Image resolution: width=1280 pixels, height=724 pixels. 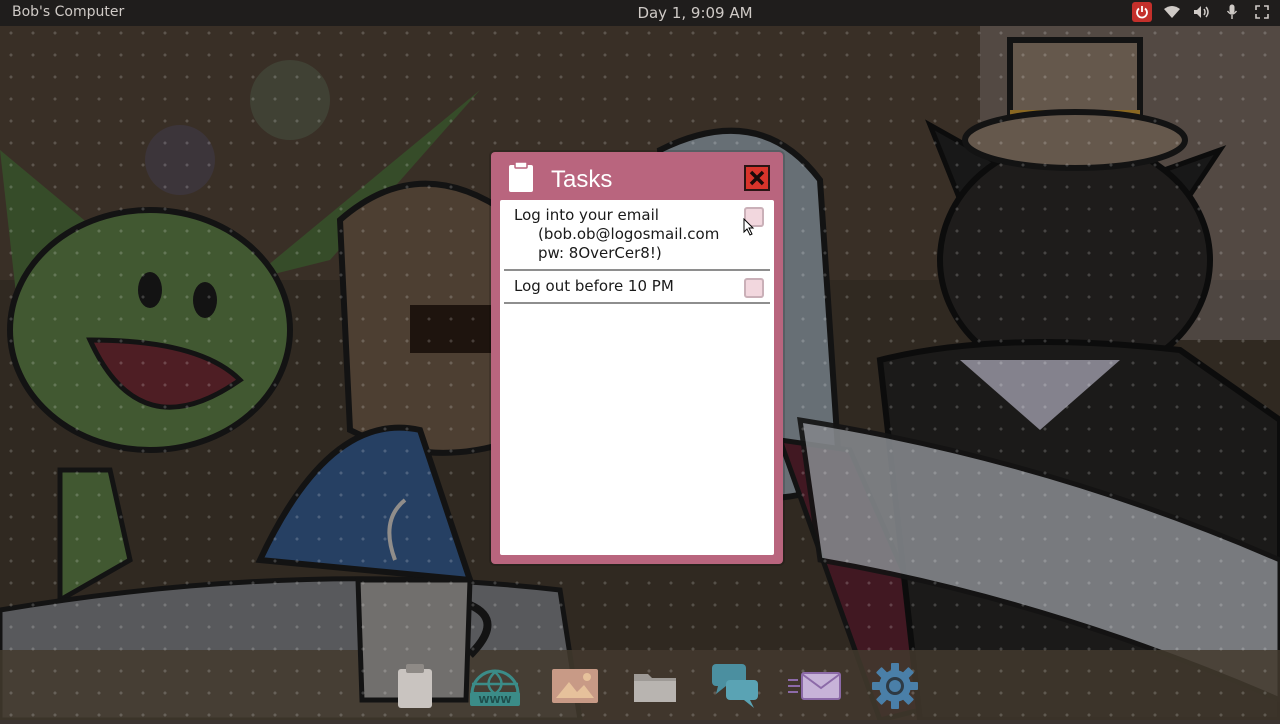 What do you see at coordinates (695, 13) in the screenshot?
I see `clock: Day 1, 9:09 AM` at bounding box center [695, 13].